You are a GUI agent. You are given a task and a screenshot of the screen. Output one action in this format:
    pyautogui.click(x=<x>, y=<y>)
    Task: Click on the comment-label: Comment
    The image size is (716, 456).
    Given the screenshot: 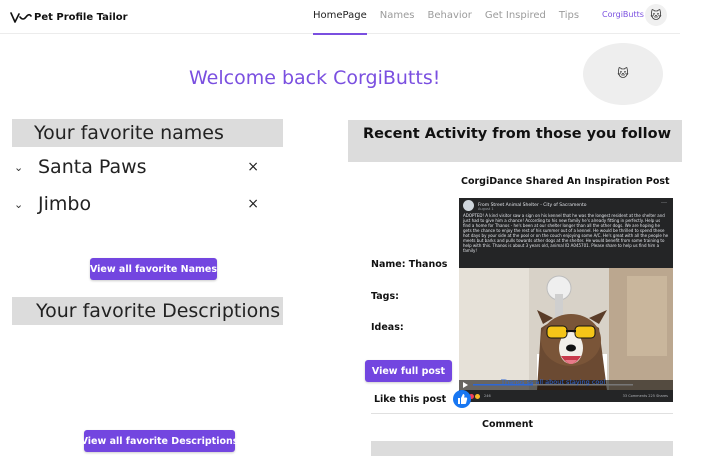 What is the action you would take?
    pyautogui.click(x=508, y=424)
    